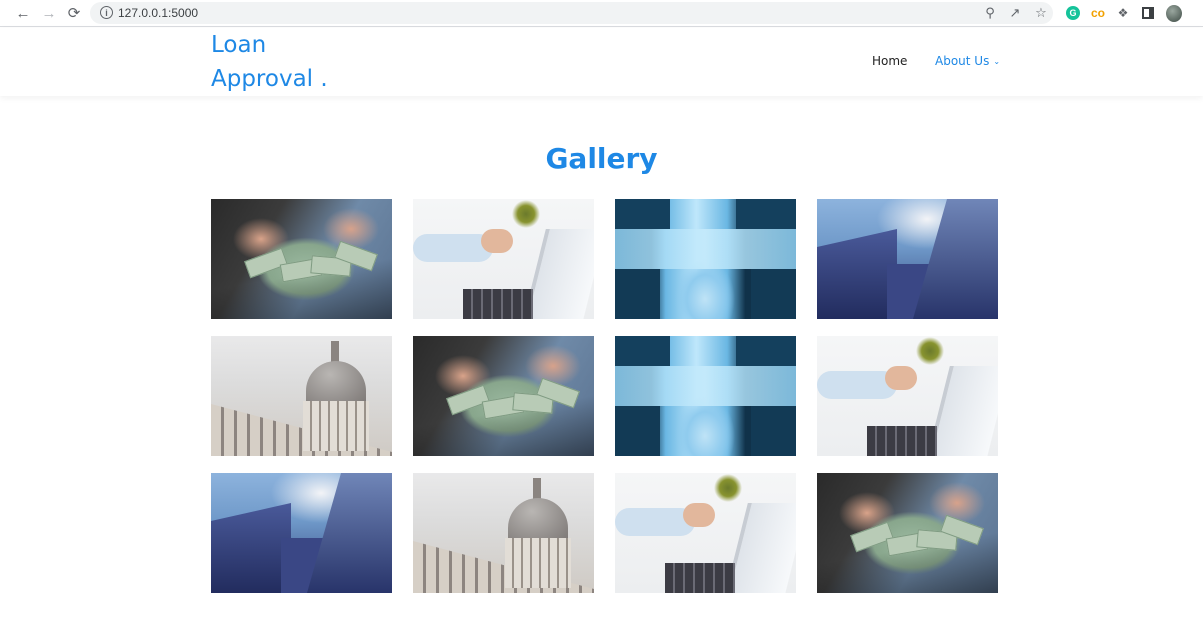 Image resolution: width=1203 pixels, height=635 pixels. Describe the element at coordinates (269, 79) in the screenshot. I see `logo-line-2: Approval .` at that location.